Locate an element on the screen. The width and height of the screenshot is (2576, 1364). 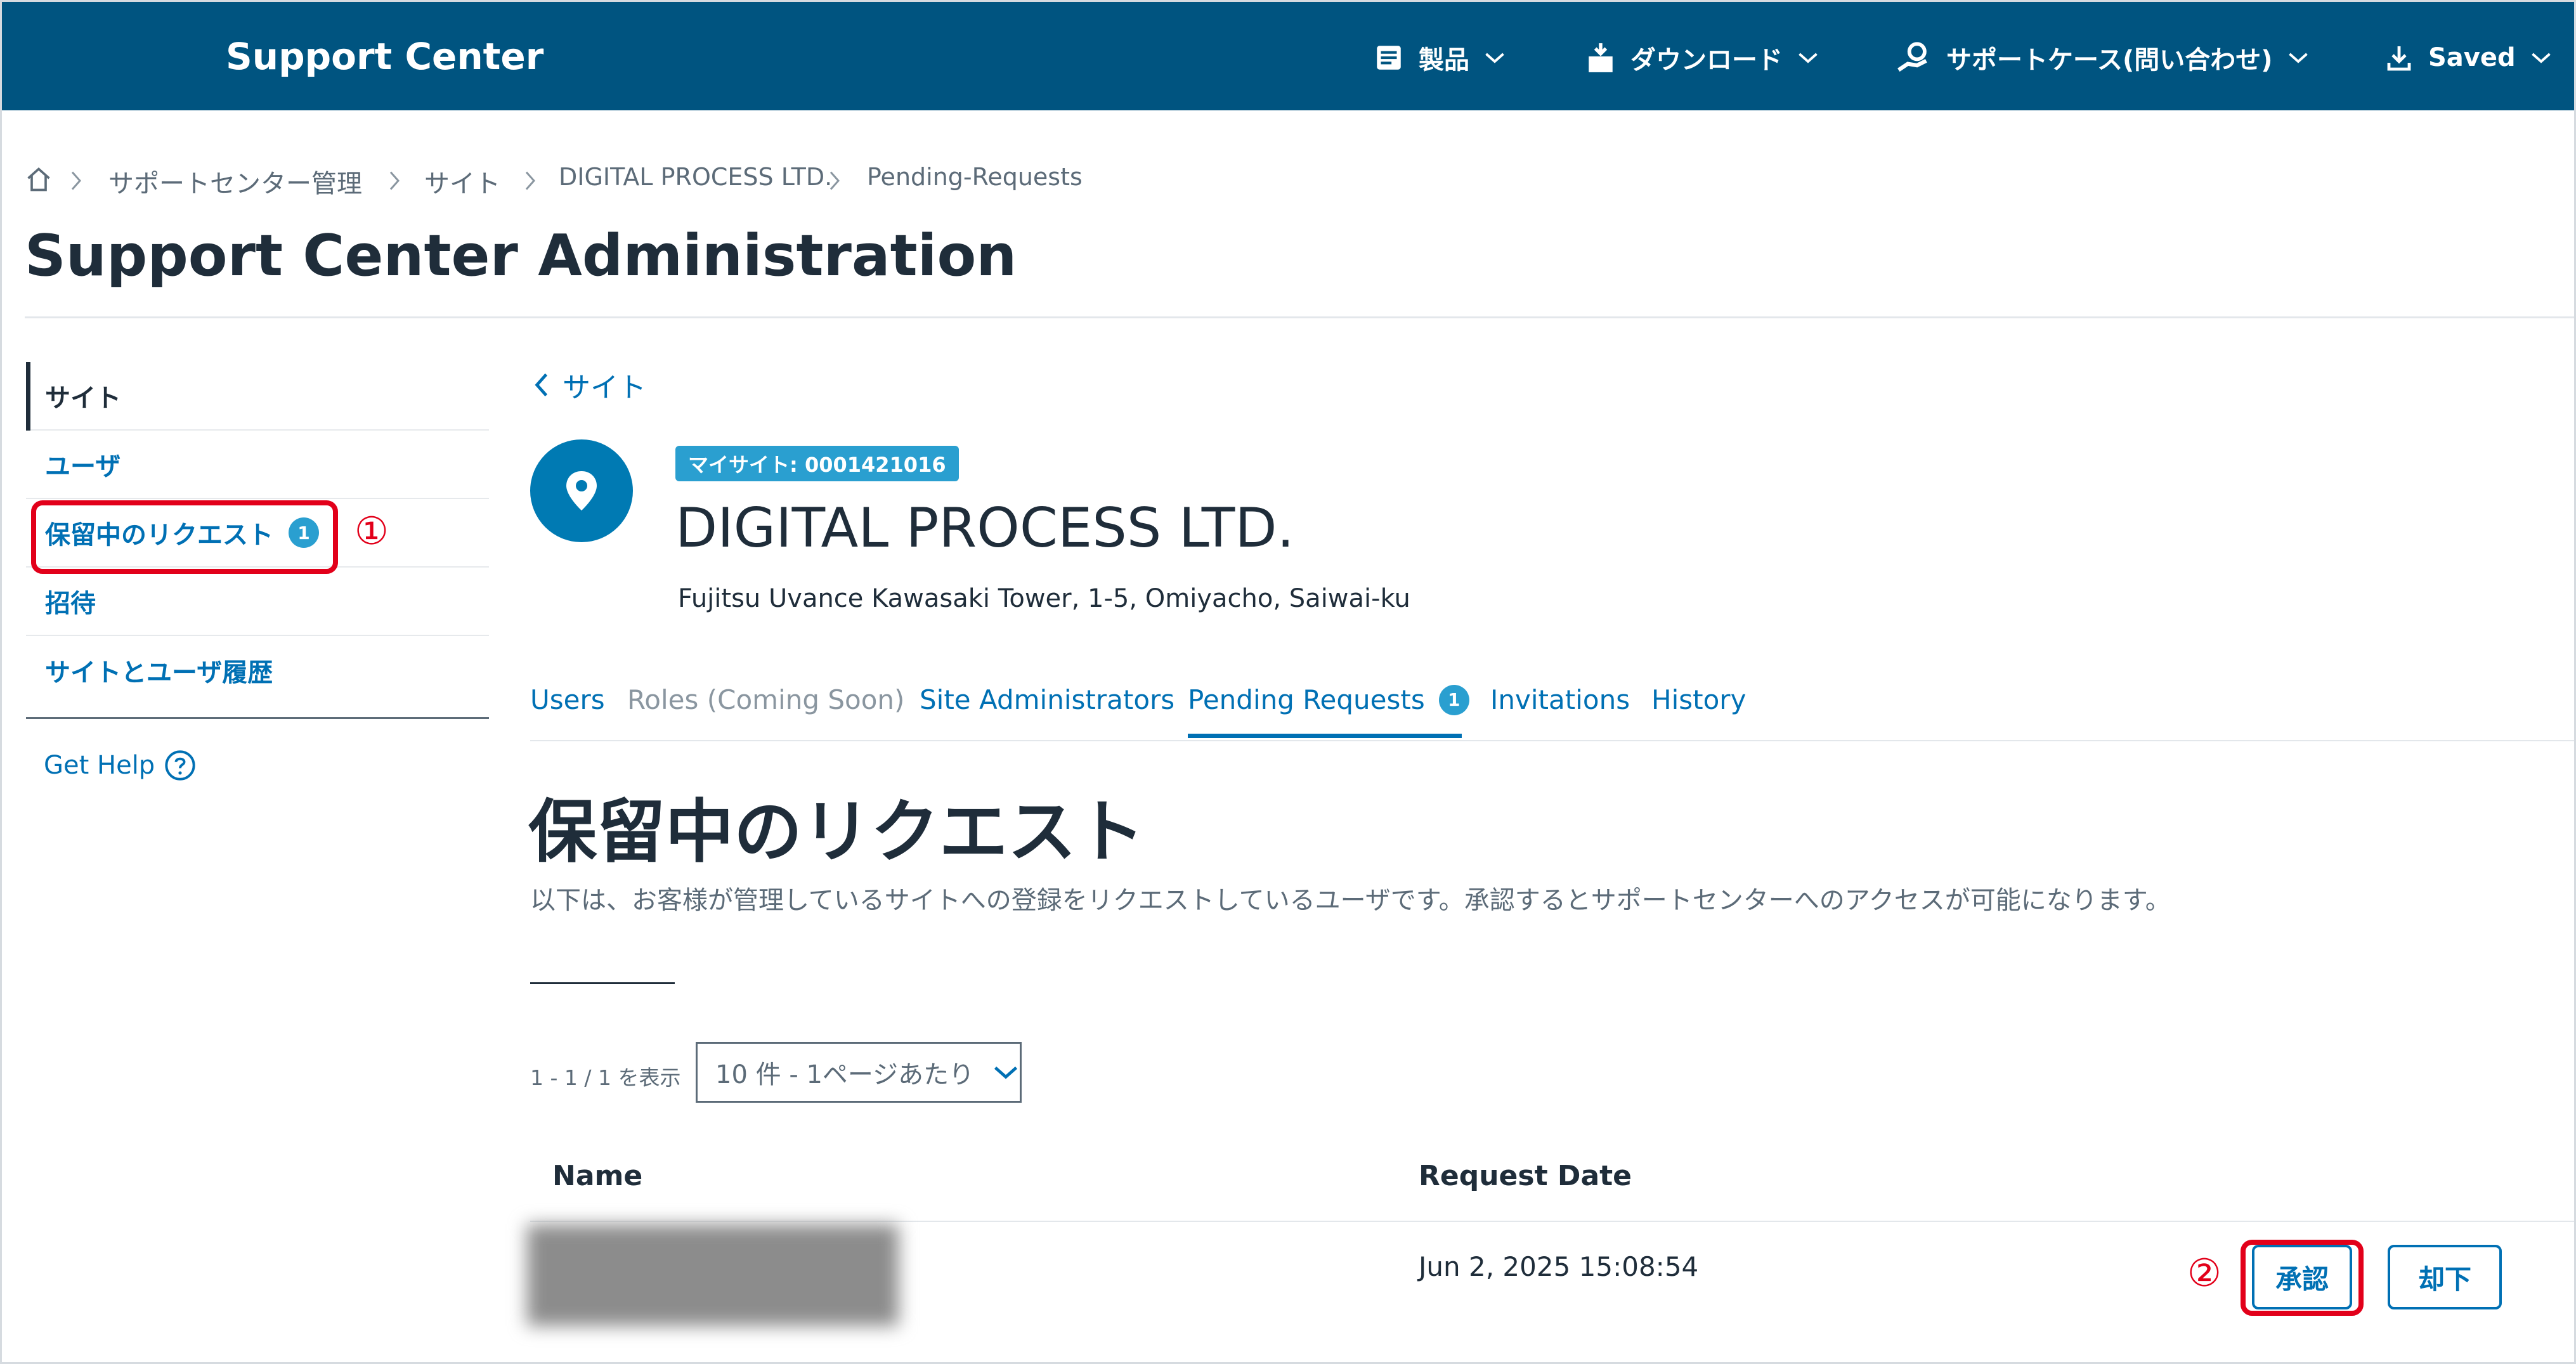
nav-support-cases-label: サポートケース(問い合わせ) is located at coordinates (2109, 60).